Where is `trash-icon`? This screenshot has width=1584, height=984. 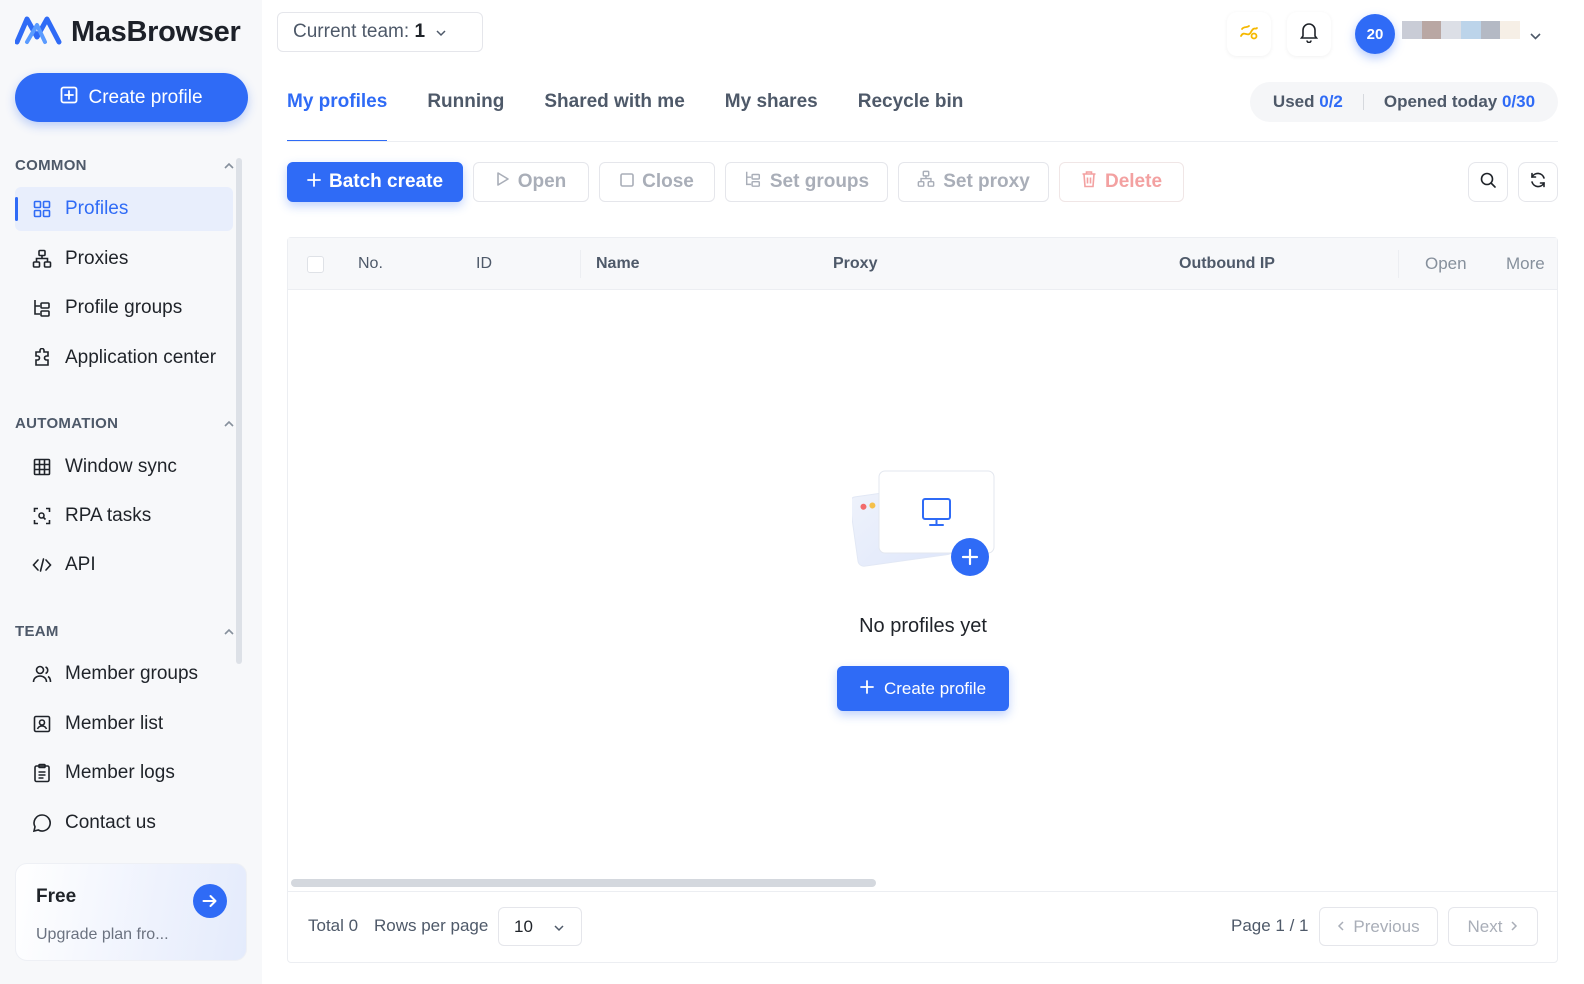 trash-icon is located at coordinates (1089, 182).